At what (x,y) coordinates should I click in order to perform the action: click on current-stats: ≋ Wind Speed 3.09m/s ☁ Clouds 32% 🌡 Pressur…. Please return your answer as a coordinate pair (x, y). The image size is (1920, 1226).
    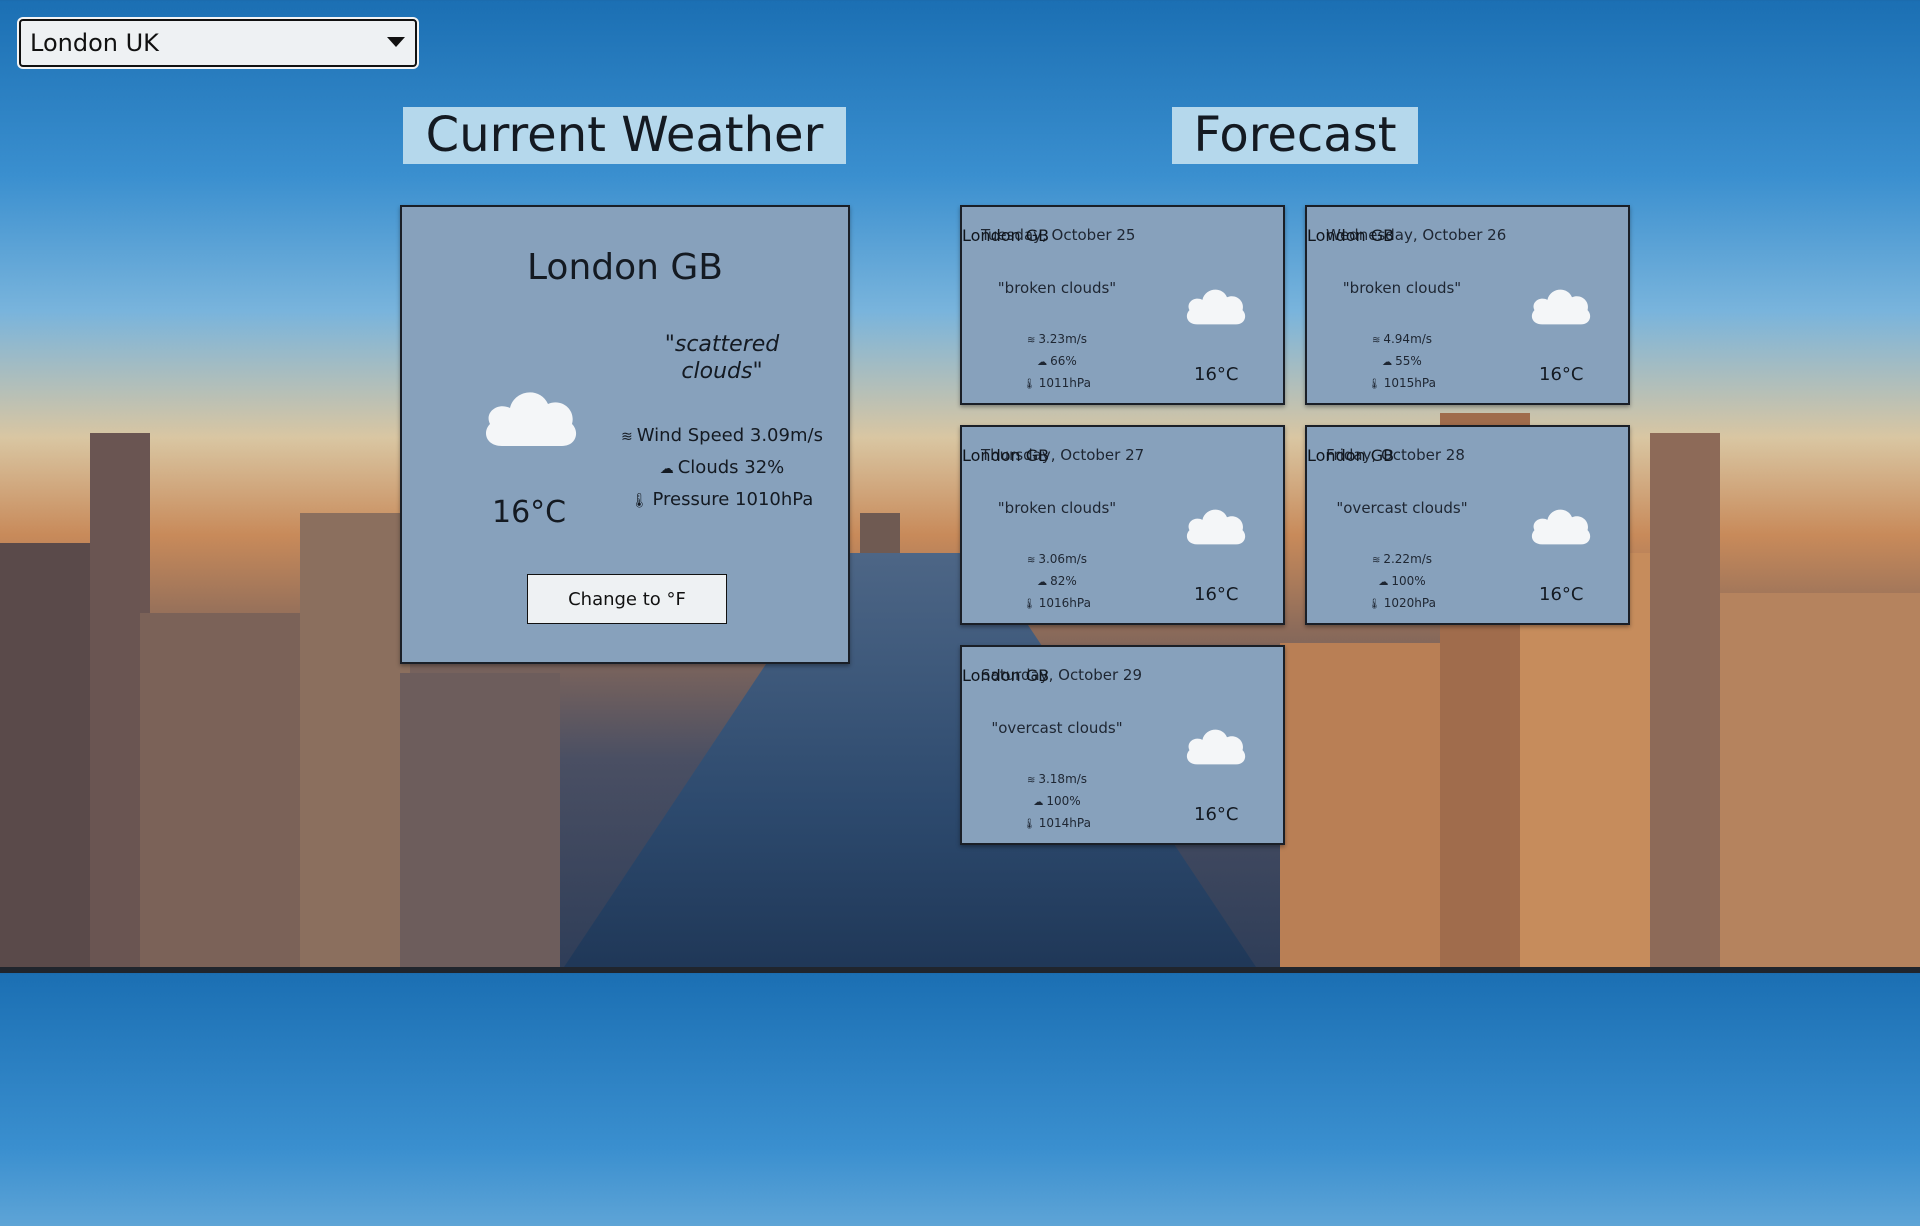
    Looking at the image, I should click on (722, 473).